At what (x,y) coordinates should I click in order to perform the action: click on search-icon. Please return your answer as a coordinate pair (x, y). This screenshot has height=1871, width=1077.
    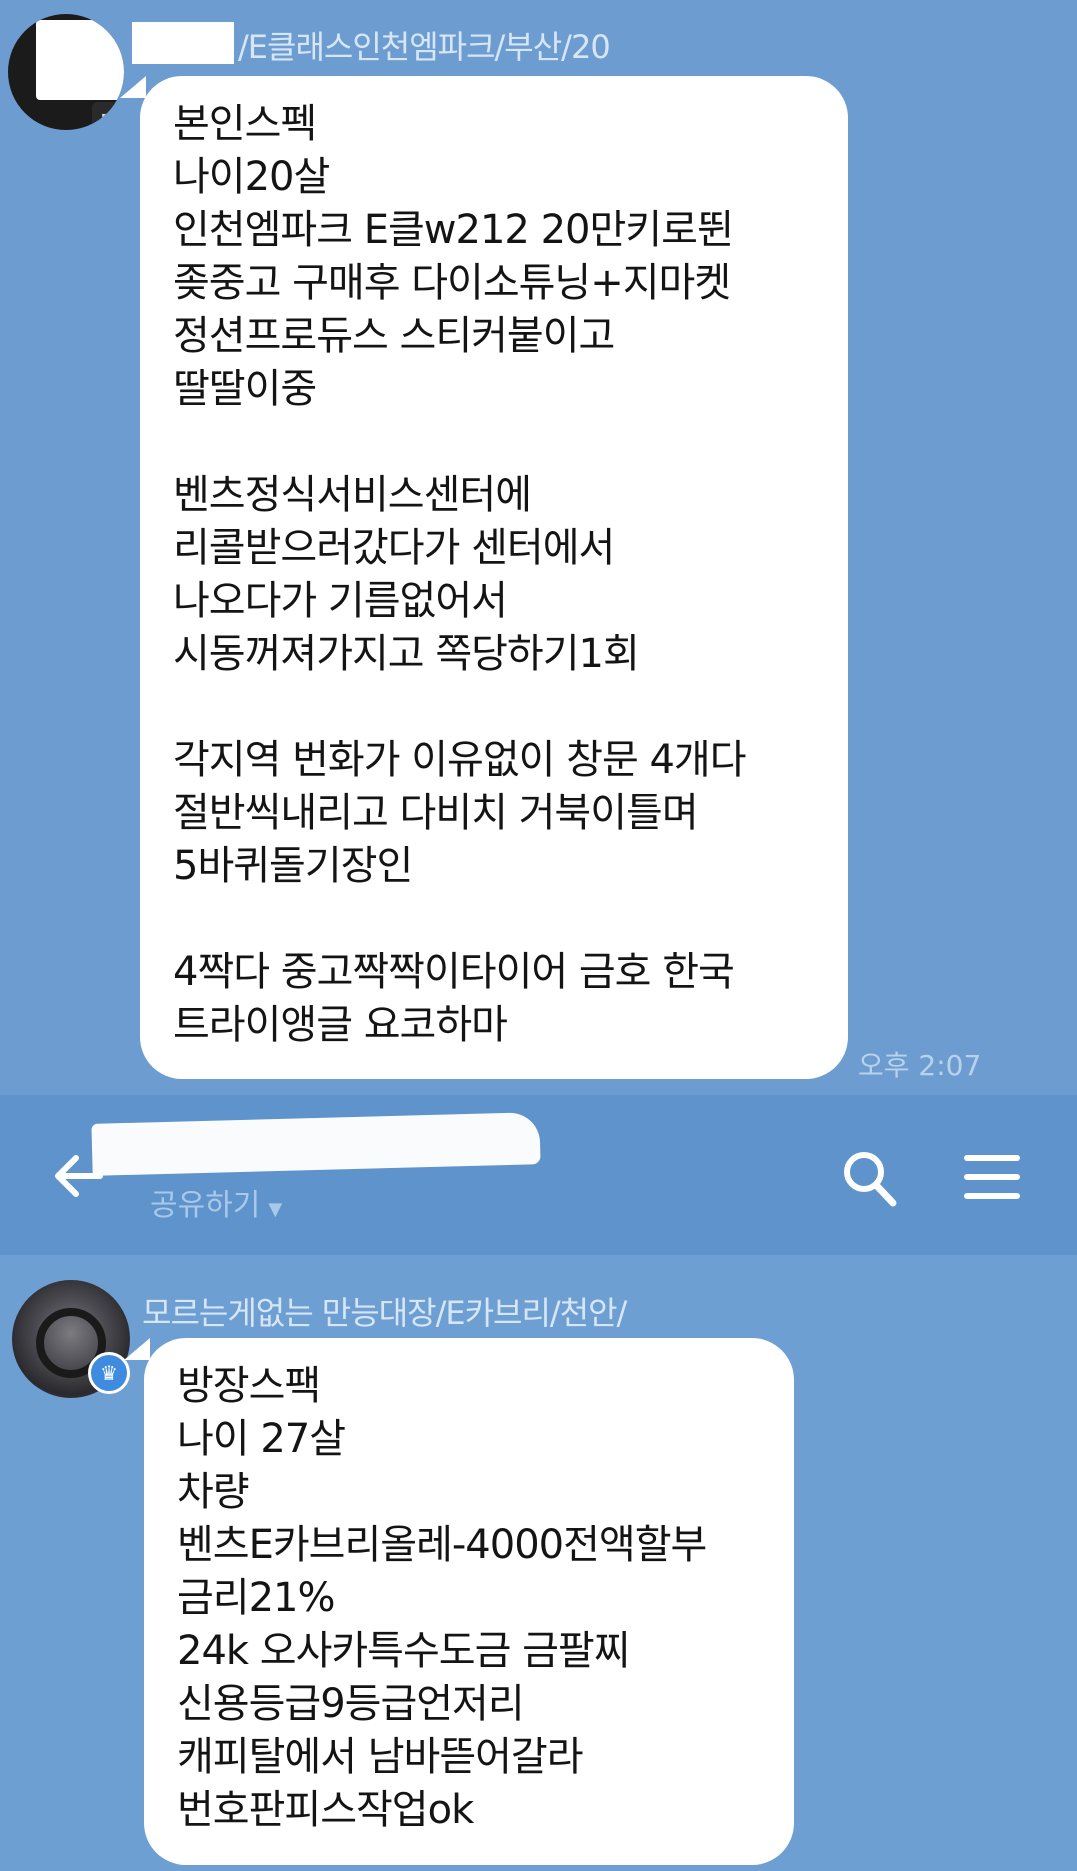
    Looking at the image, I should click on (869, 1178).